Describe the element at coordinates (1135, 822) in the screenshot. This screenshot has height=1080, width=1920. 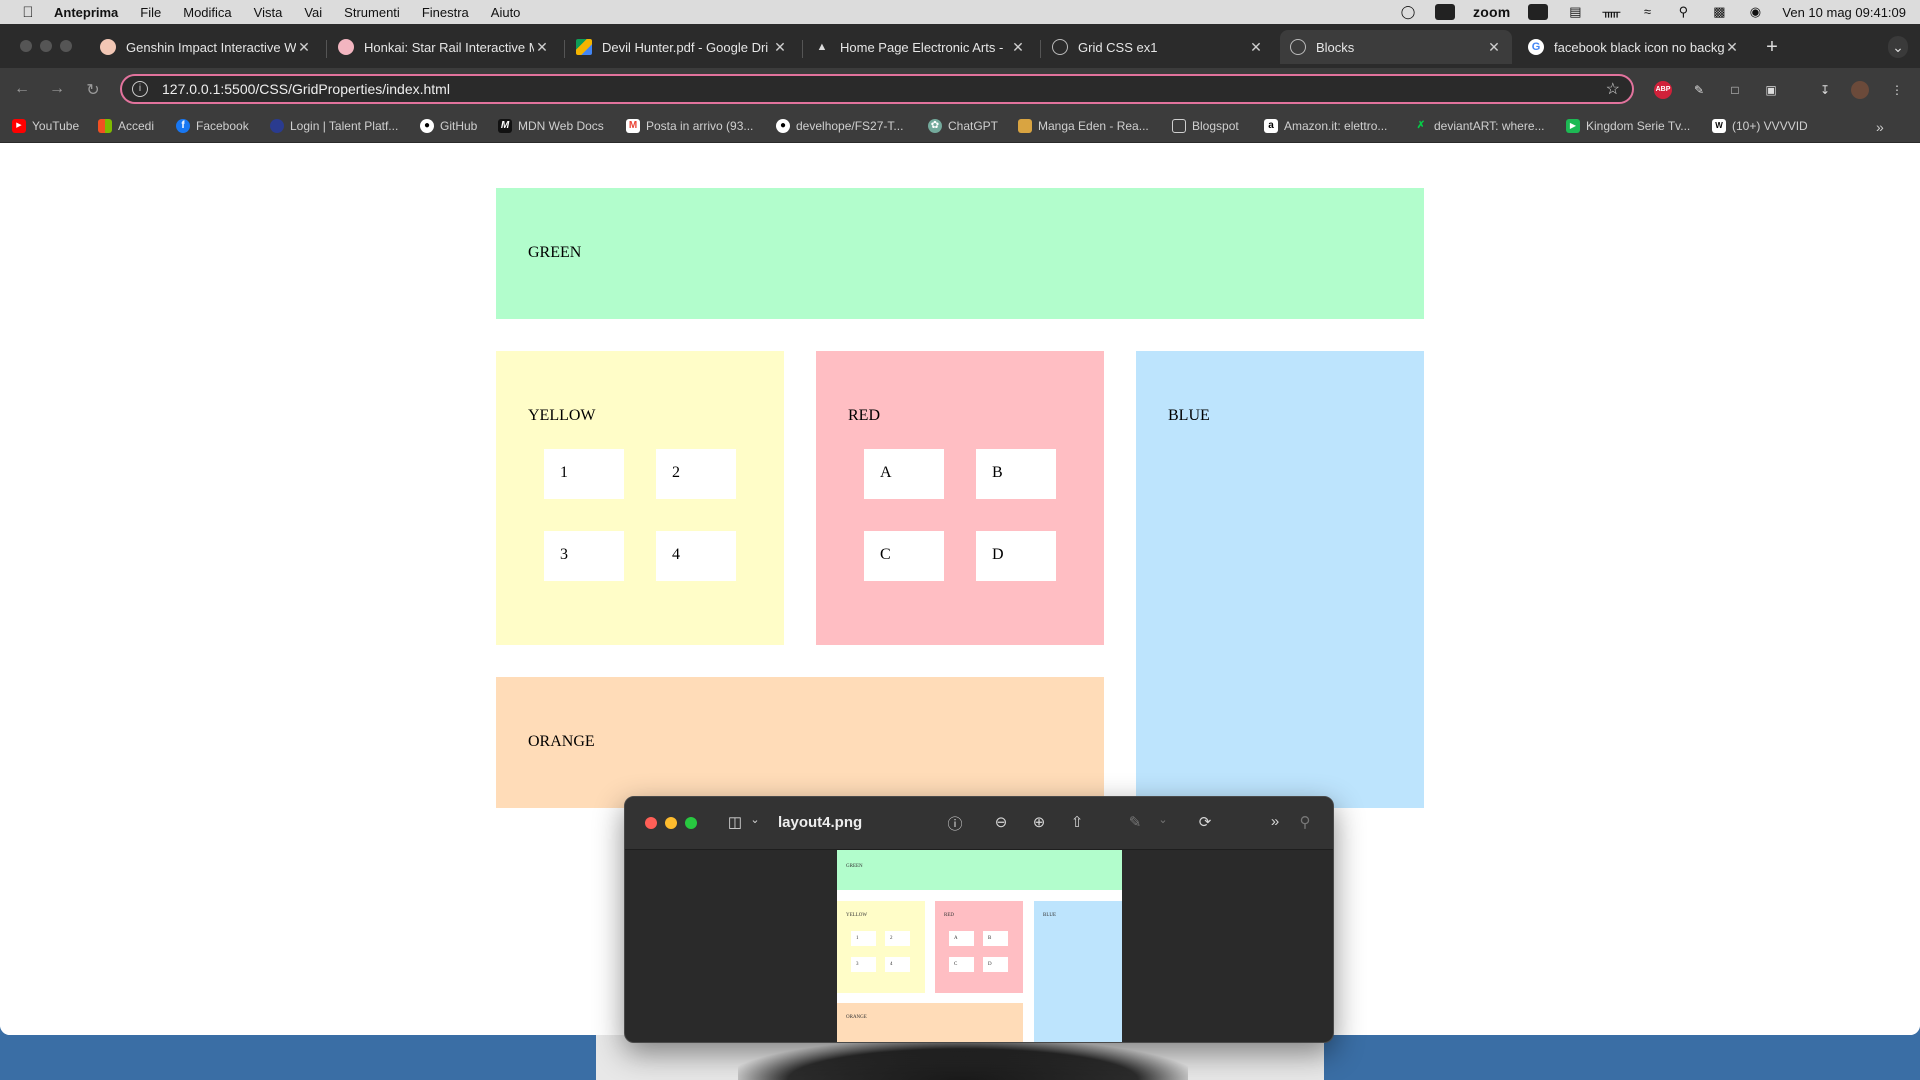
I see `markup-pen-icon: ✎` at that location.